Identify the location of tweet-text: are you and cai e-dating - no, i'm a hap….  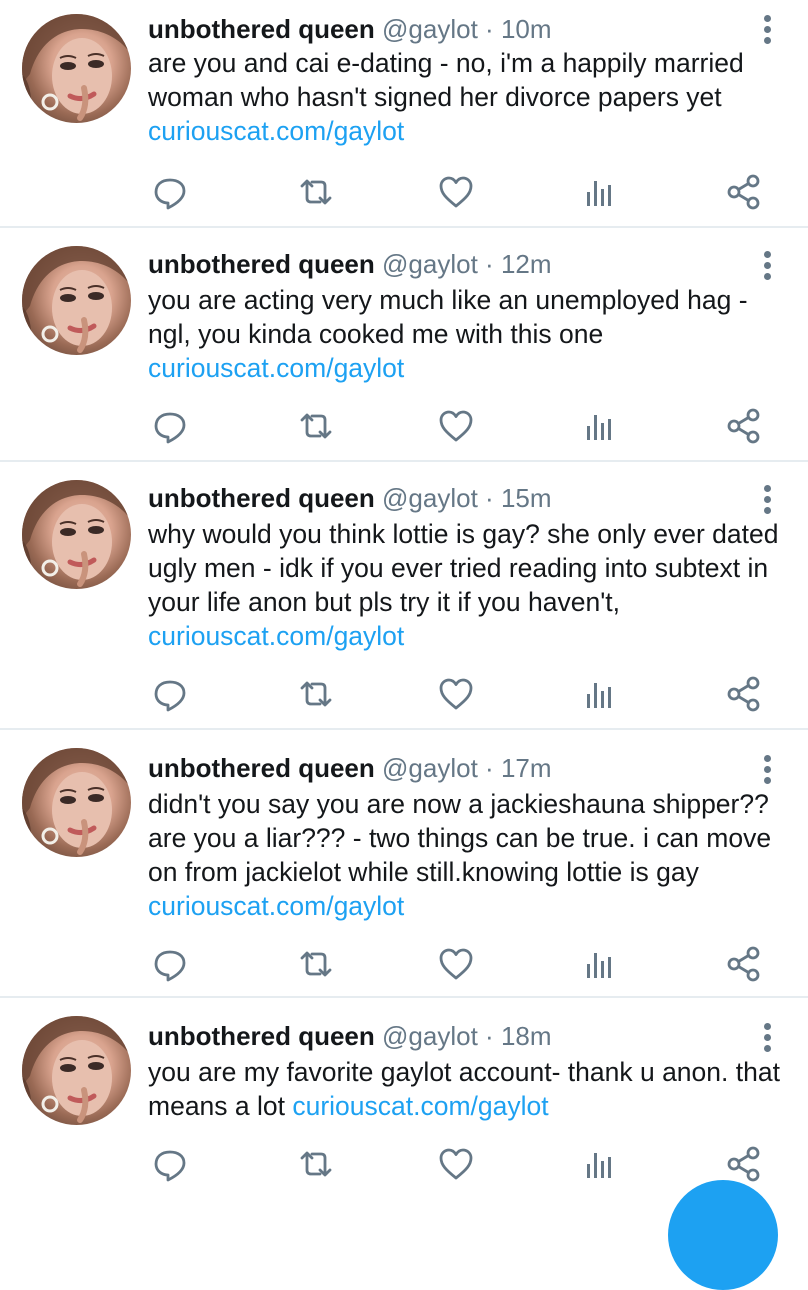
(468, 97).